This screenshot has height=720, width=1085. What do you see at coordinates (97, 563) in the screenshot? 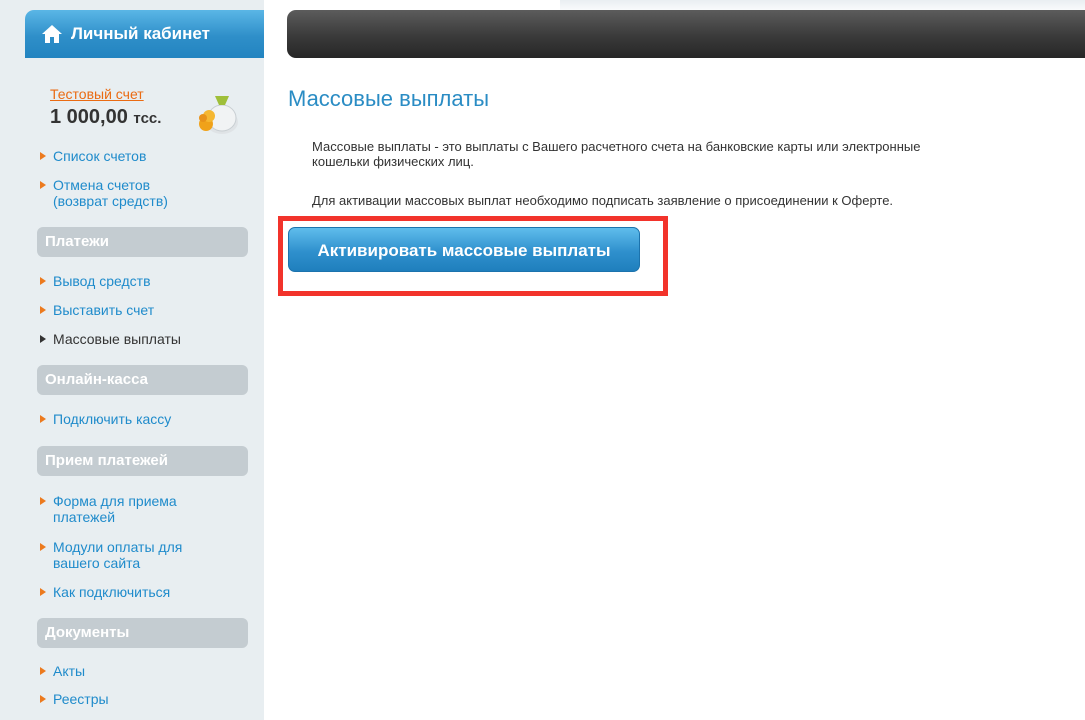
I see `sidebar-item-label-line2: вашего сайта` at bounding box center [97, 563].